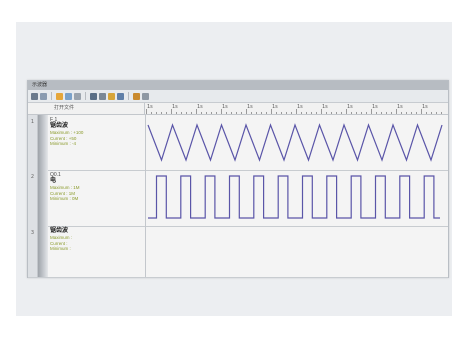 This screenshot has height=337, width=469. I want to click on grid-icon, so click(102, 96).